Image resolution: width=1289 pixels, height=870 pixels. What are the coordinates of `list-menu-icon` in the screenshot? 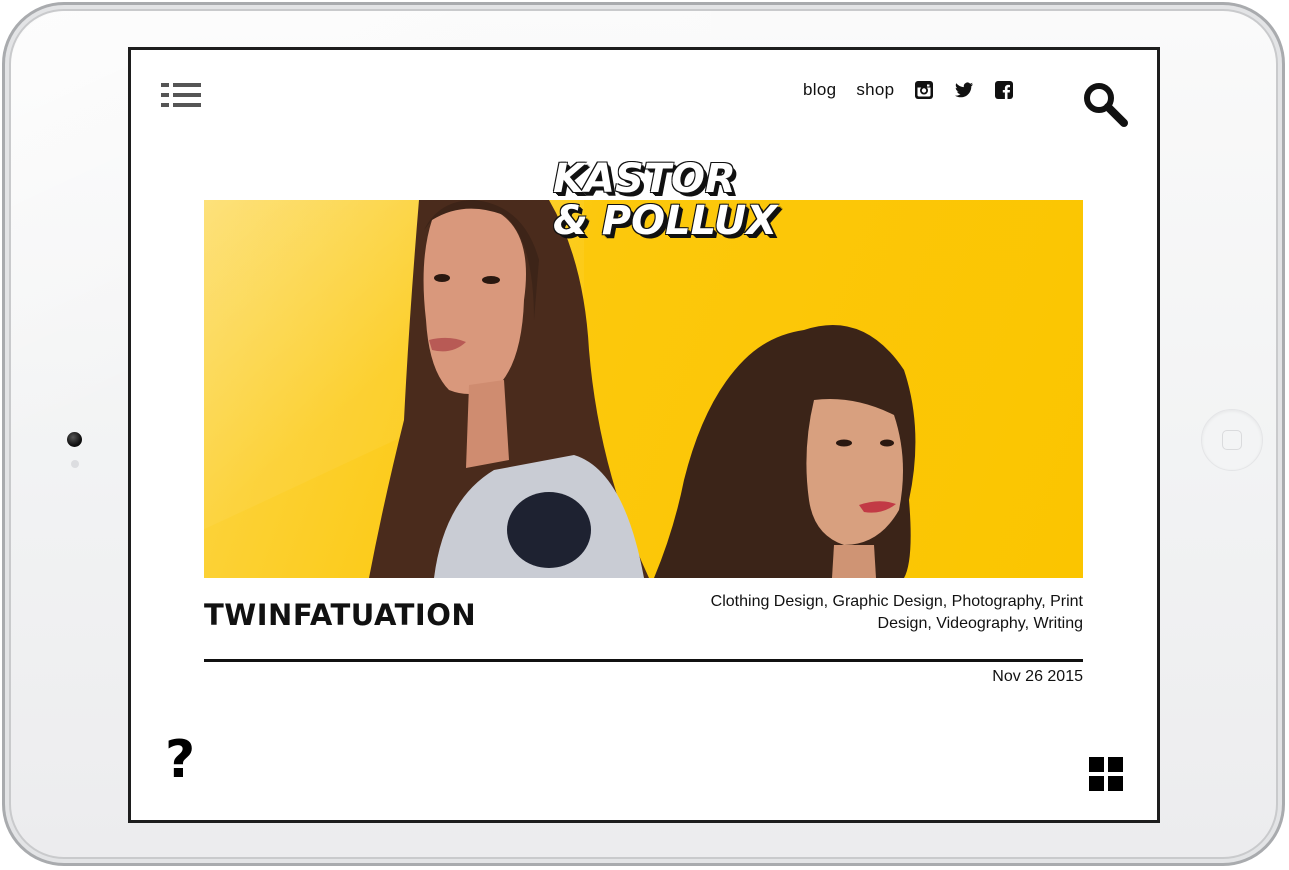 It's located at (182, 99).